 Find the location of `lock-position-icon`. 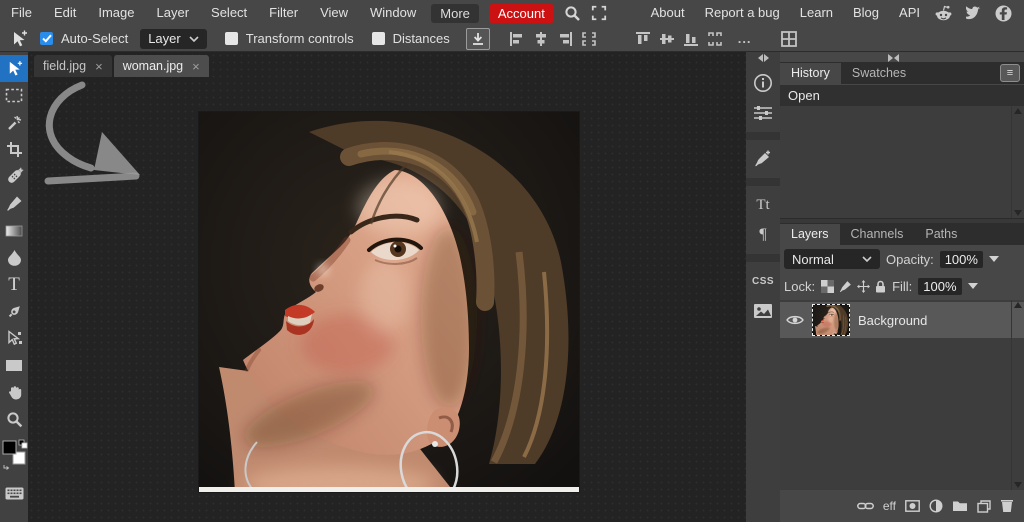

lock-position-icon is located at coordinates (864, 286).